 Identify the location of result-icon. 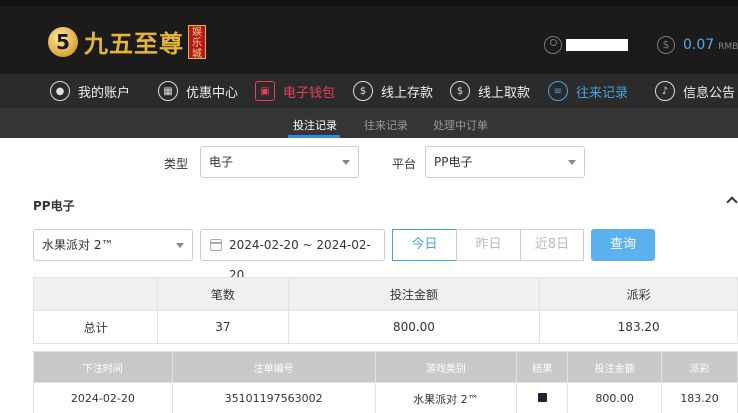
(542, 397).